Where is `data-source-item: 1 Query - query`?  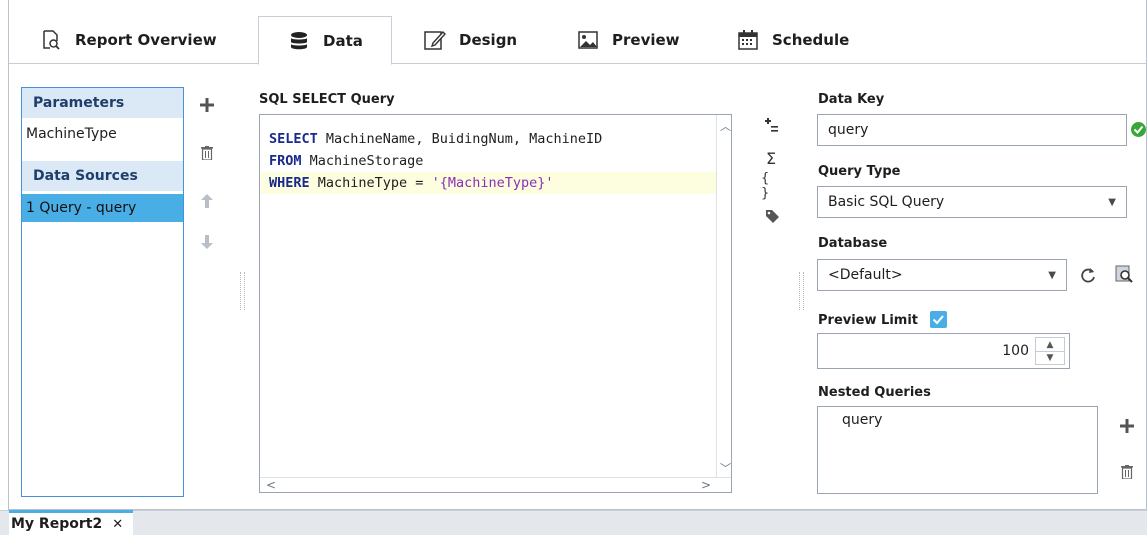
data-source-item: 1 Query - query is located at coordinates (102, 208).